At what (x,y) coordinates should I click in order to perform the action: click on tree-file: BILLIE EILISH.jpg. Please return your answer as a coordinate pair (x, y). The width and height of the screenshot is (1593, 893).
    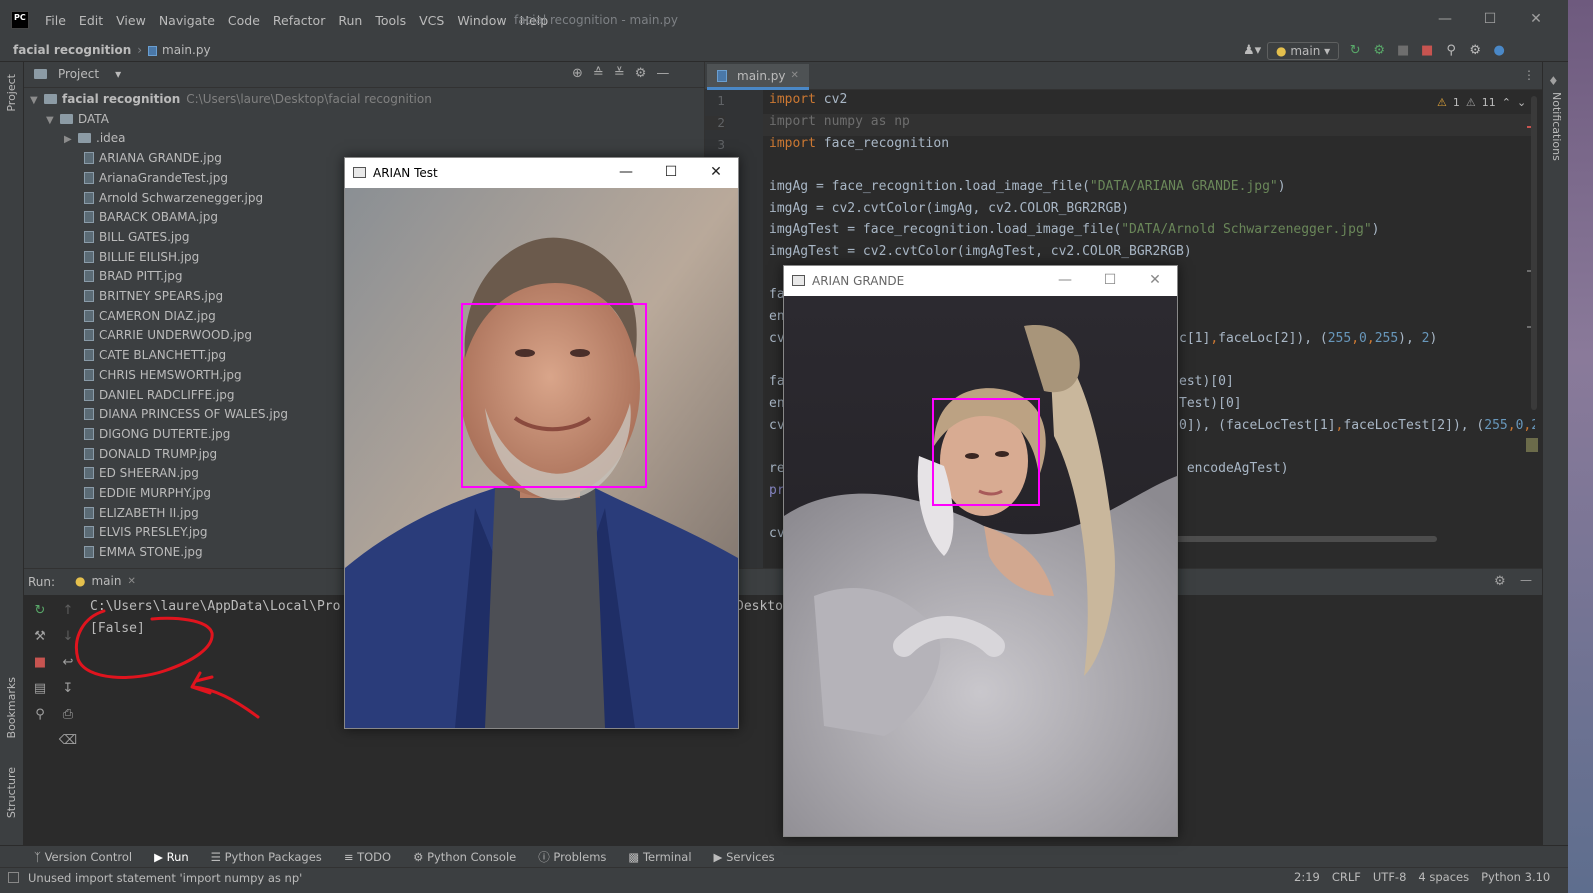
    Looking at the image, I should click on (141, 257).